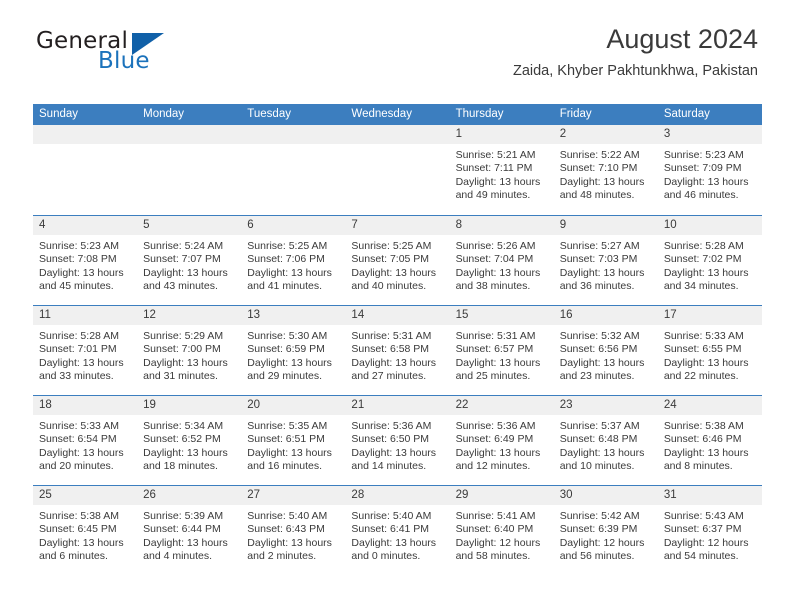 The image size is (792, 612). I want to click on day-number: 14, so click(397, 315).